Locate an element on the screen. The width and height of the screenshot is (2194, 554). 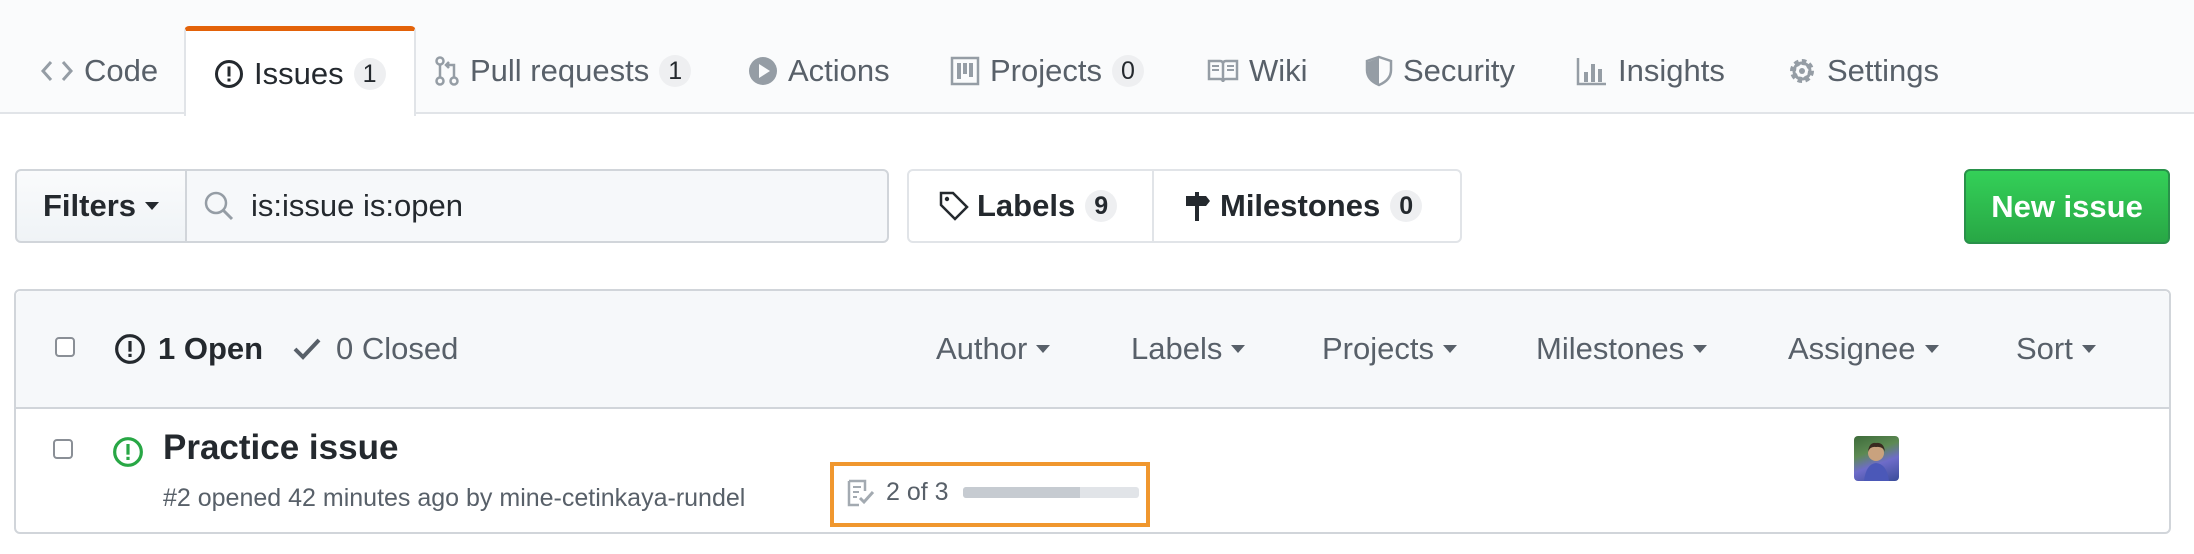
book-icon is located at coordinates (1223, 71).